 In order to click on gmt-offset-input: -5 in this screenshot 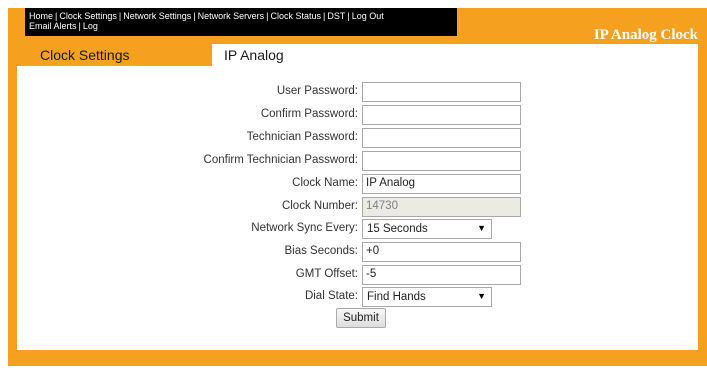, I will do `click(441, 275)`.